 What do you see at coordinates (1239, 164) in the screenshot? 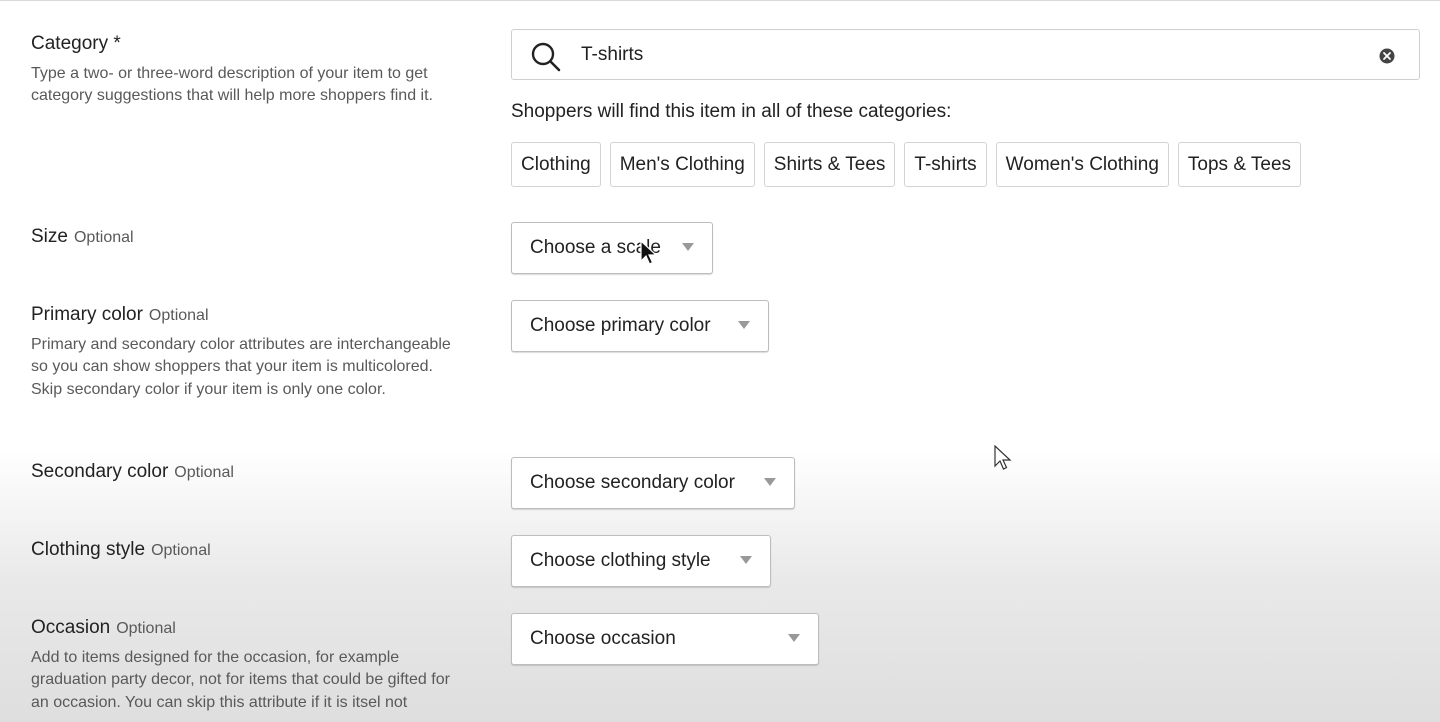
I see `category-chip: Tops & Tees` at bounding box center [1239, 164].